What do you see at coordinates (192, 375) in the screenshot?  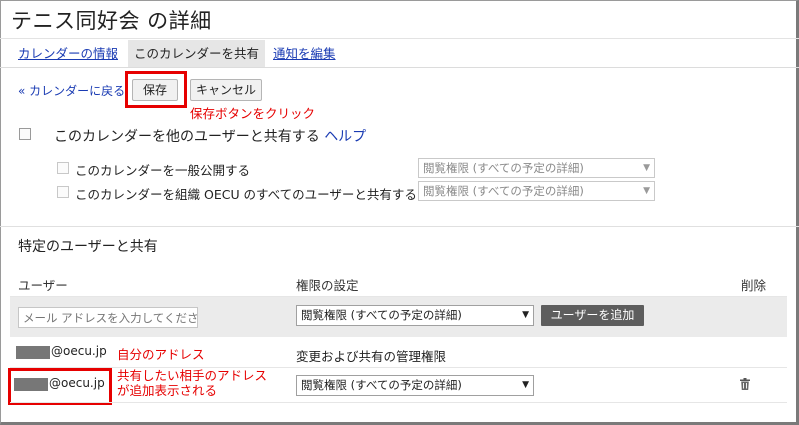 I see `added-user-annotation-line1: 共有したい相手のアドレス` at bounding box center [192, 375].